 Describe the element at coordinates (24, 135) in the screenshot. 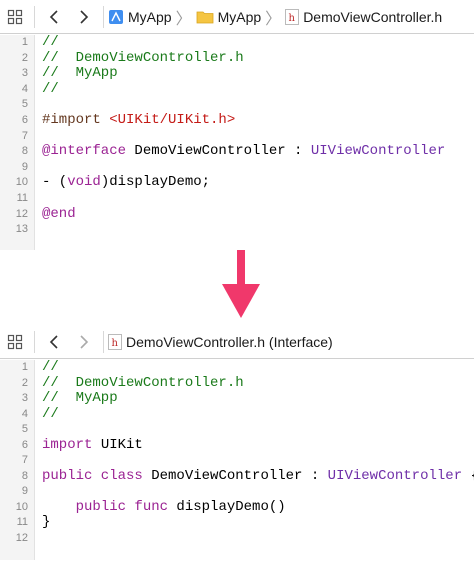

I see `line-number: 7` at that location.